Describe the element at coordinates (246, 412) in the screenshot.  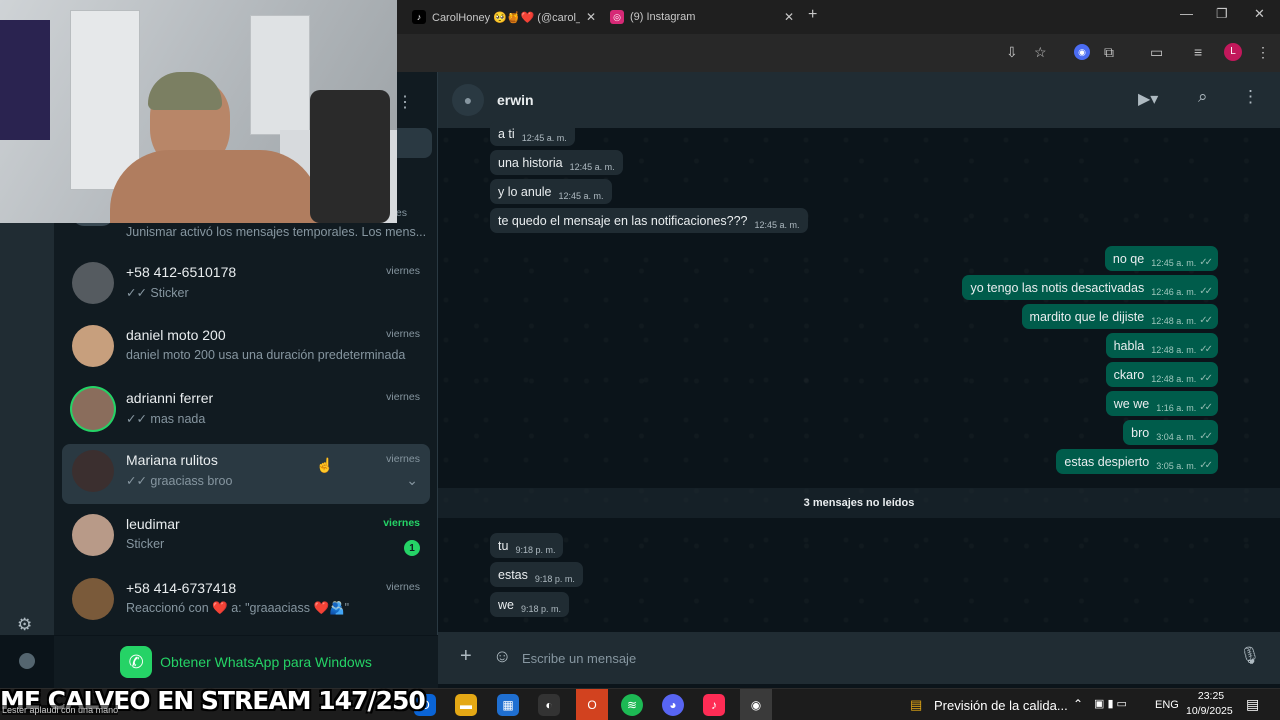
I see `list-item: adrianni ferrer ✓✓ mas nada viernes` at that location.